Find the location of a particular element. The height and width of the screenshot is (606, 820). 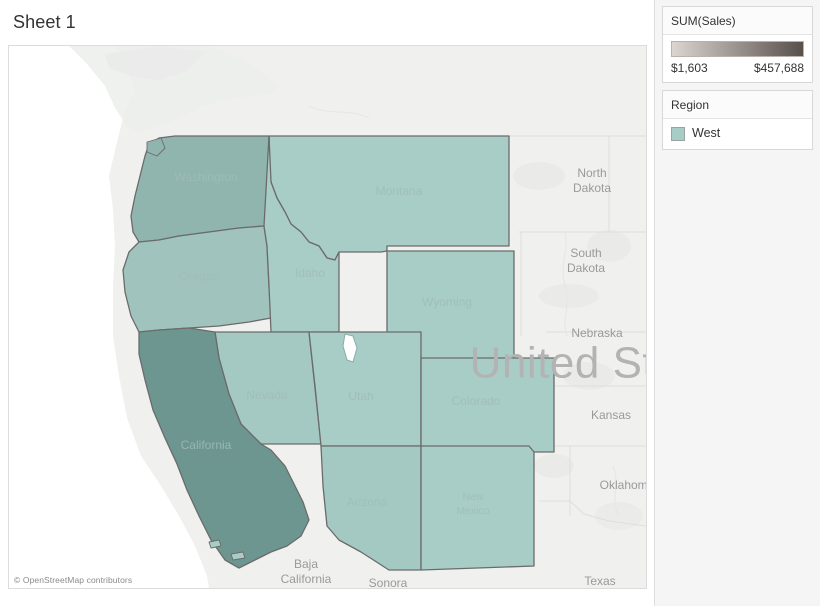

label-new-mexico-line2: Mexico is located at coordinates (472, 511).